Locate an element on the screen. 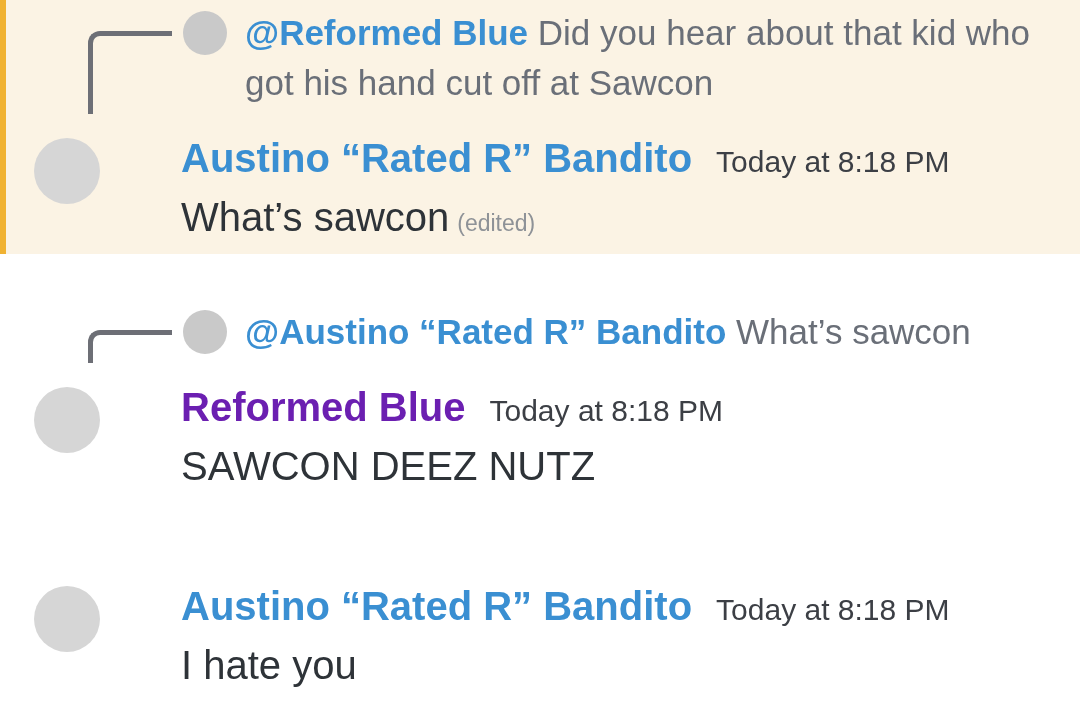  message-text: I hate you is located at coordinates (269, 665).